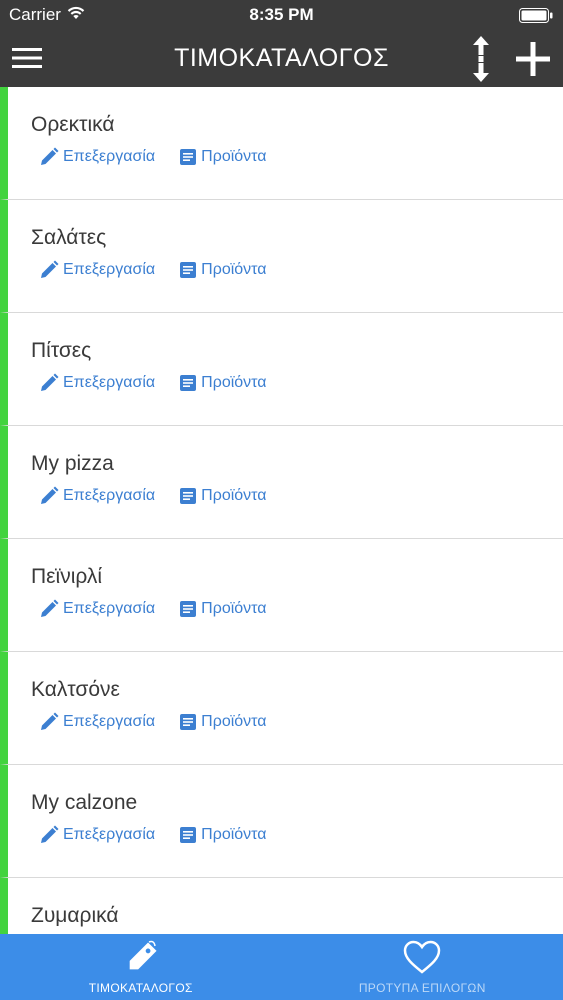  What do you see at coordinates (422, 960) in the screenshot?
I see `heart-icon` at bounding box center [422, 960].